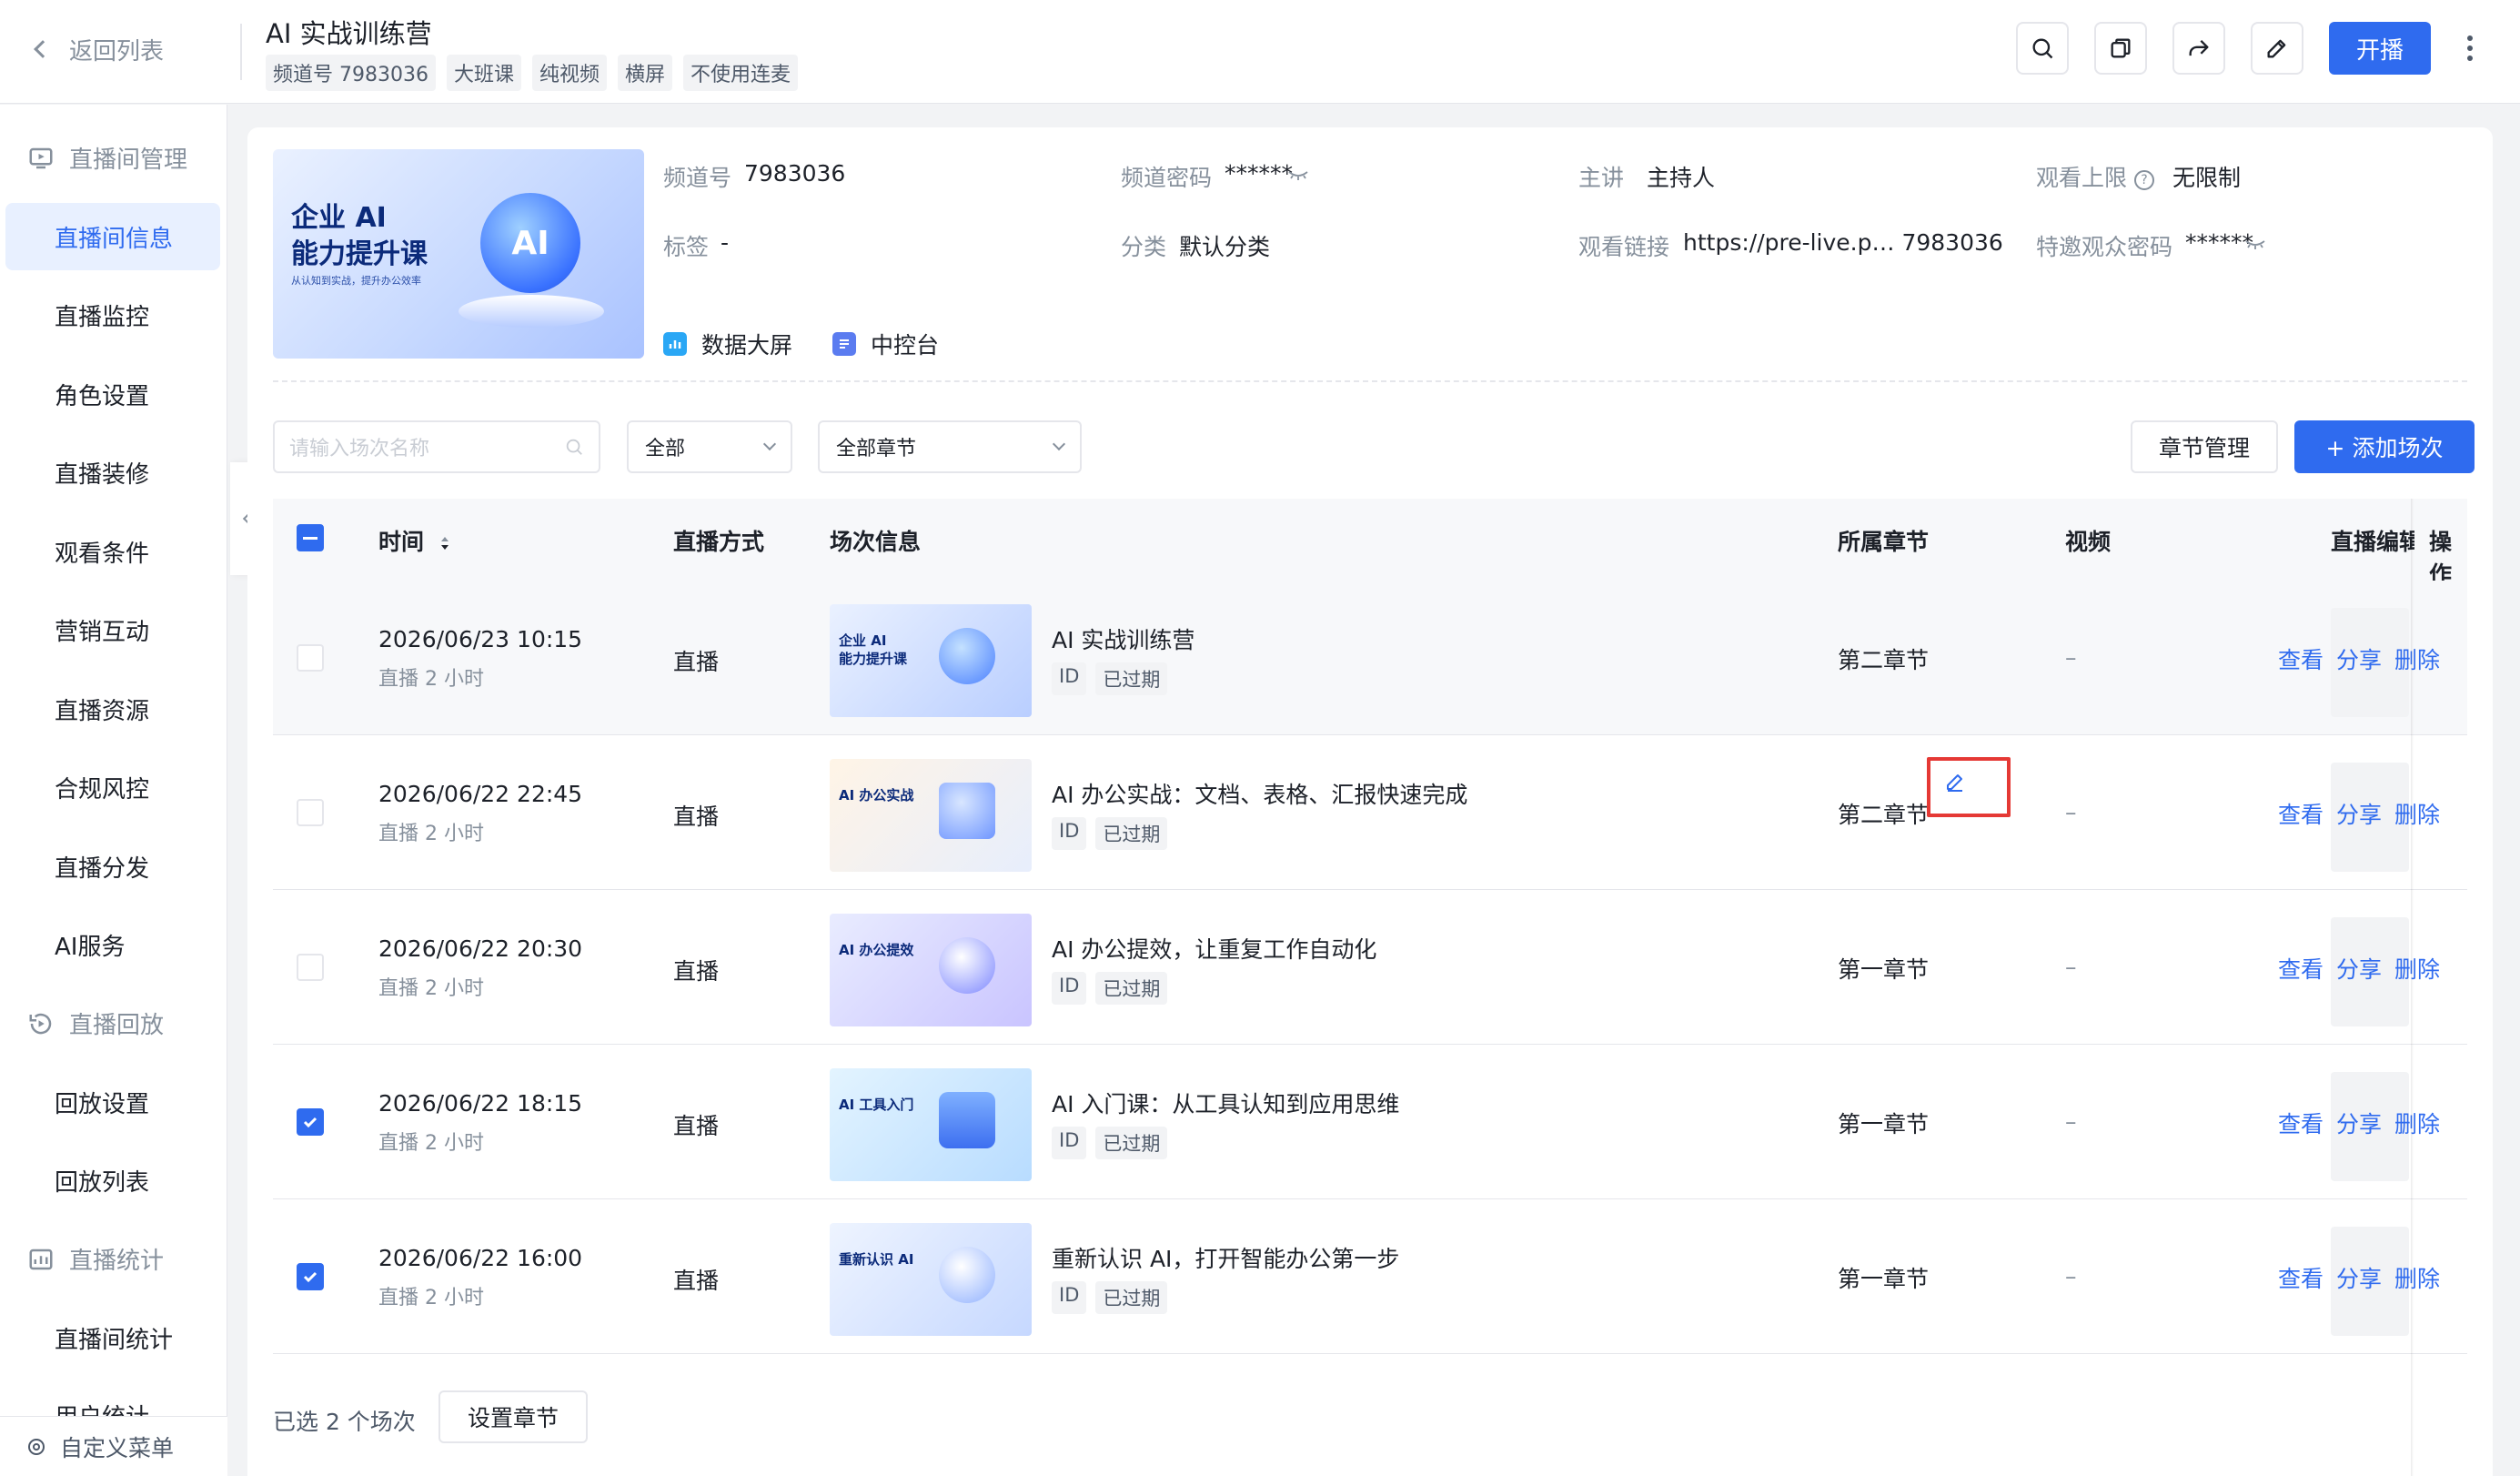  What do you see at coordinates (1132, 988) in the screenshot?
I see `expired-tag: 已过期` at bounding box center [1132, 988].